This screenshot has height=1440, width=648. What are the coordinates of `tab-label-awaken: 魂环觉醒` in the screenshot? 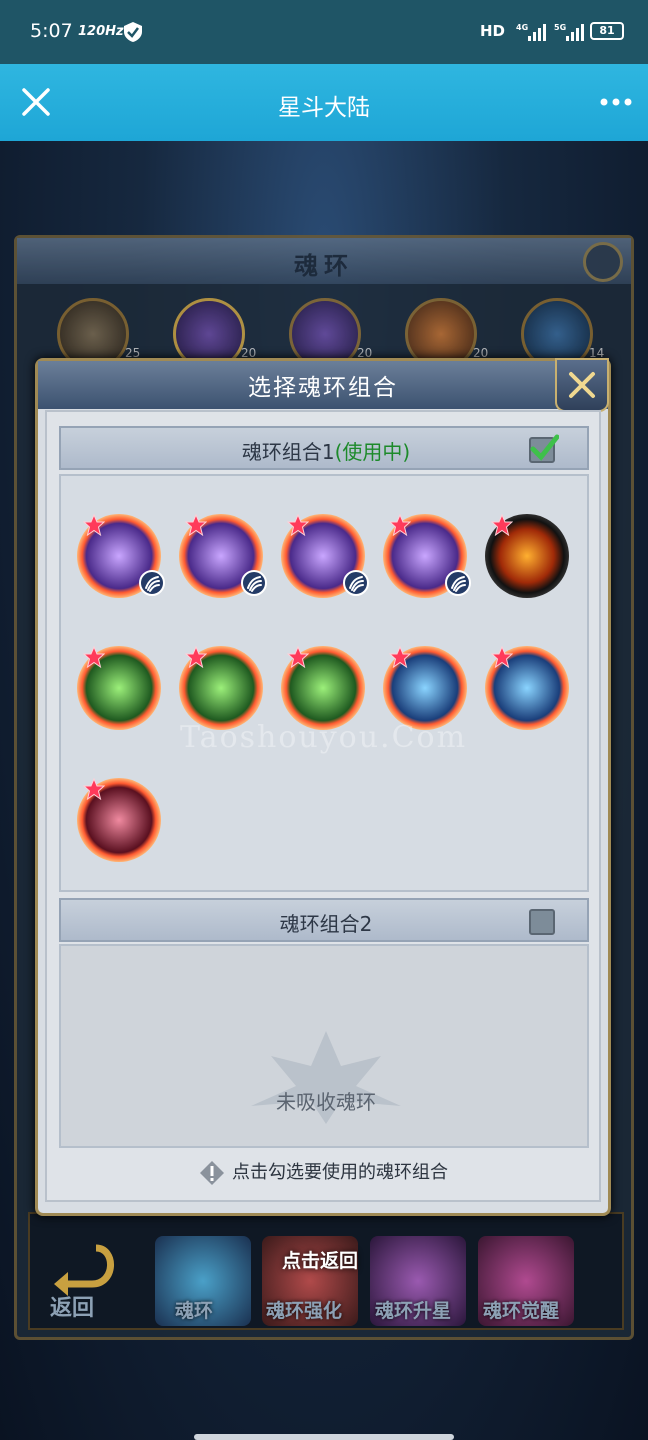 It's located at (521, 1311).